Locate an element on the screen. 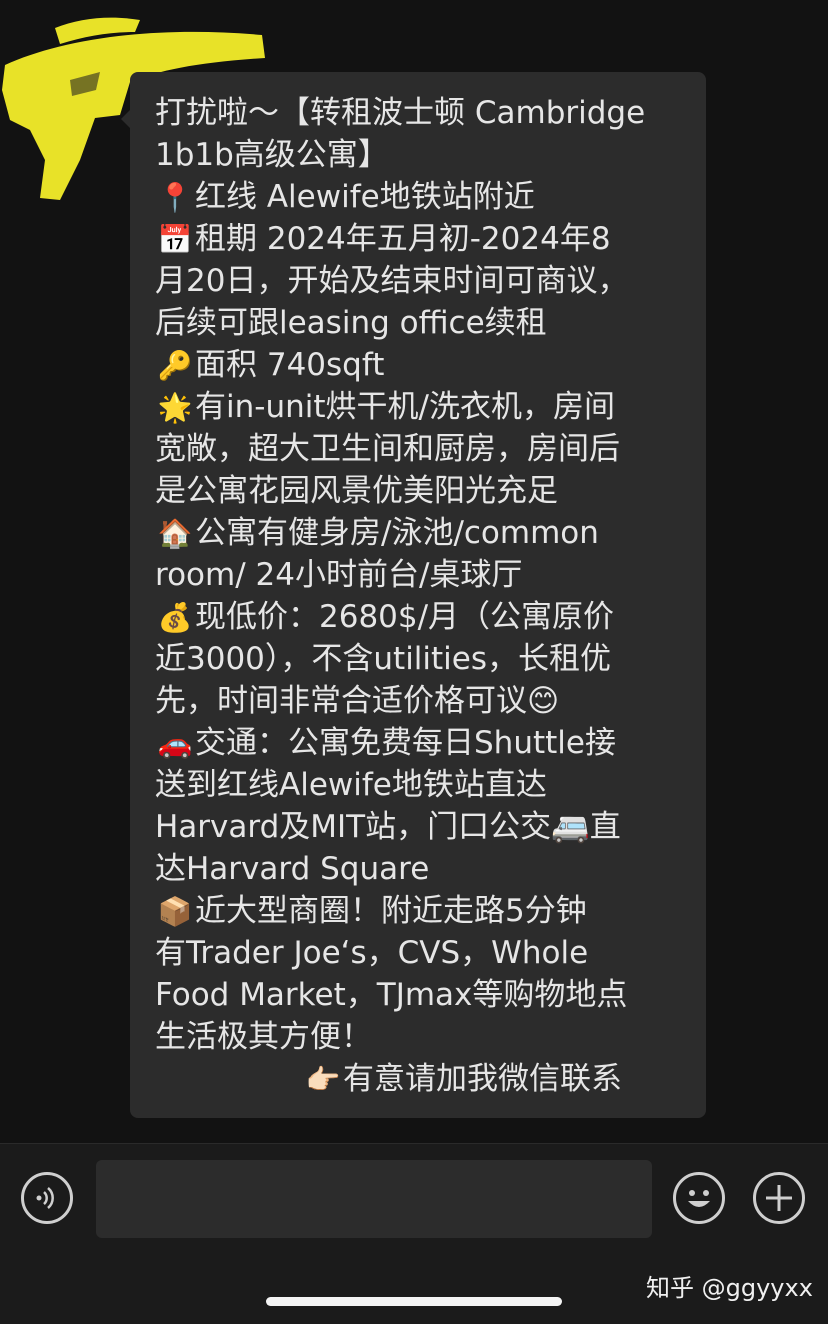 The height and width of the screenshot is (1324, 828). message-line-text: 近3000），不含utilities，长租优 is located at coordinates (383, 659).